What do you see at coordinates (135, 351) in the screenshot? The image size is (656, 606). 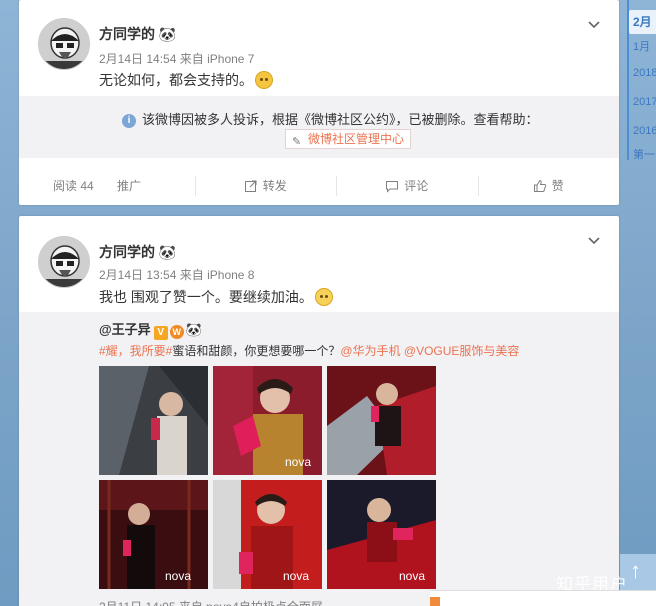 I see `topic-link: #耀，我所要#` at bounding box center [135, 351].